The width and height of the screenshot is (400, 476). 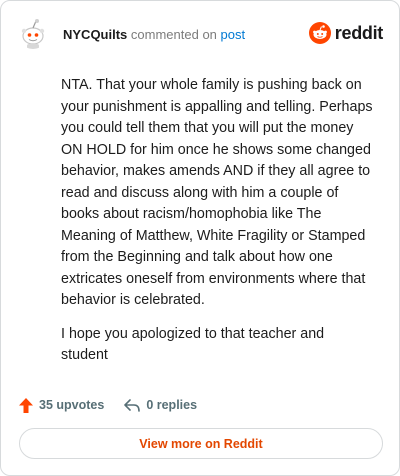 What do you see at coordinates (95, 34) in the screenshot?
I see `username: NYCQuilts` at bounding box center [95, 34].